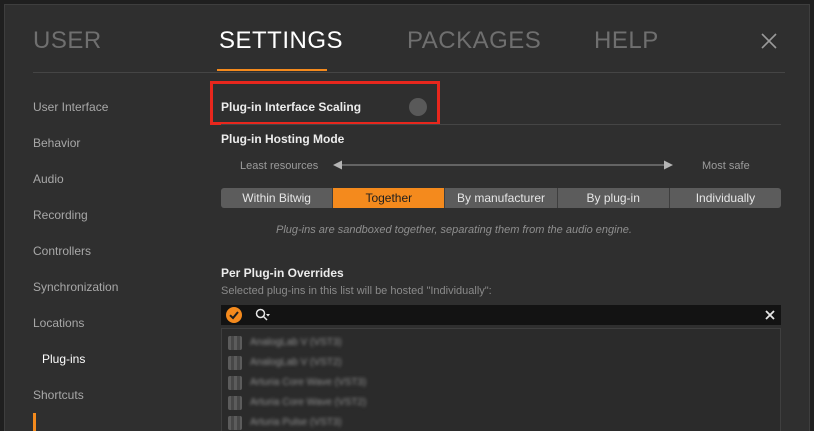 This screenshot has width=814, height=431. What do you see at coordinates (48, 179) in the screenshot?
I see `sidebar-item-audio: Audio` at bounding box center [48, 179].